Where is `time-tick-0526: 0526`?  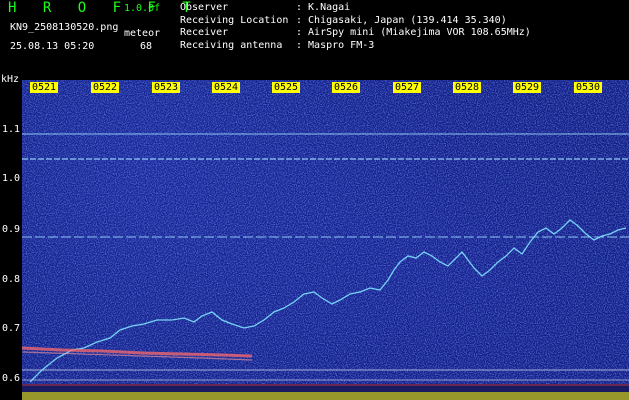 time-tick-0526: 0526 is located at coordinates (346, 87).